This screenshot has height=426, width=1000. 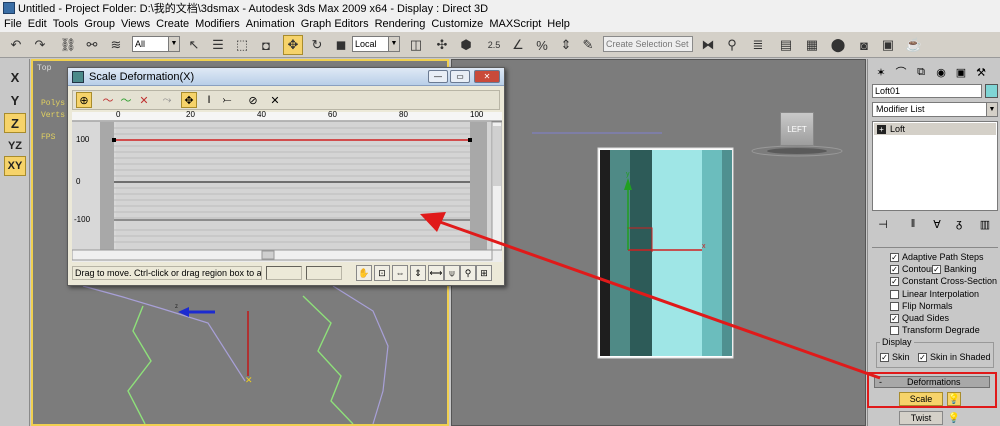 What do you see at coordinates (102, 24) in the screenshot?
I see `menu-group: Group` at bounding box center [102, 24].